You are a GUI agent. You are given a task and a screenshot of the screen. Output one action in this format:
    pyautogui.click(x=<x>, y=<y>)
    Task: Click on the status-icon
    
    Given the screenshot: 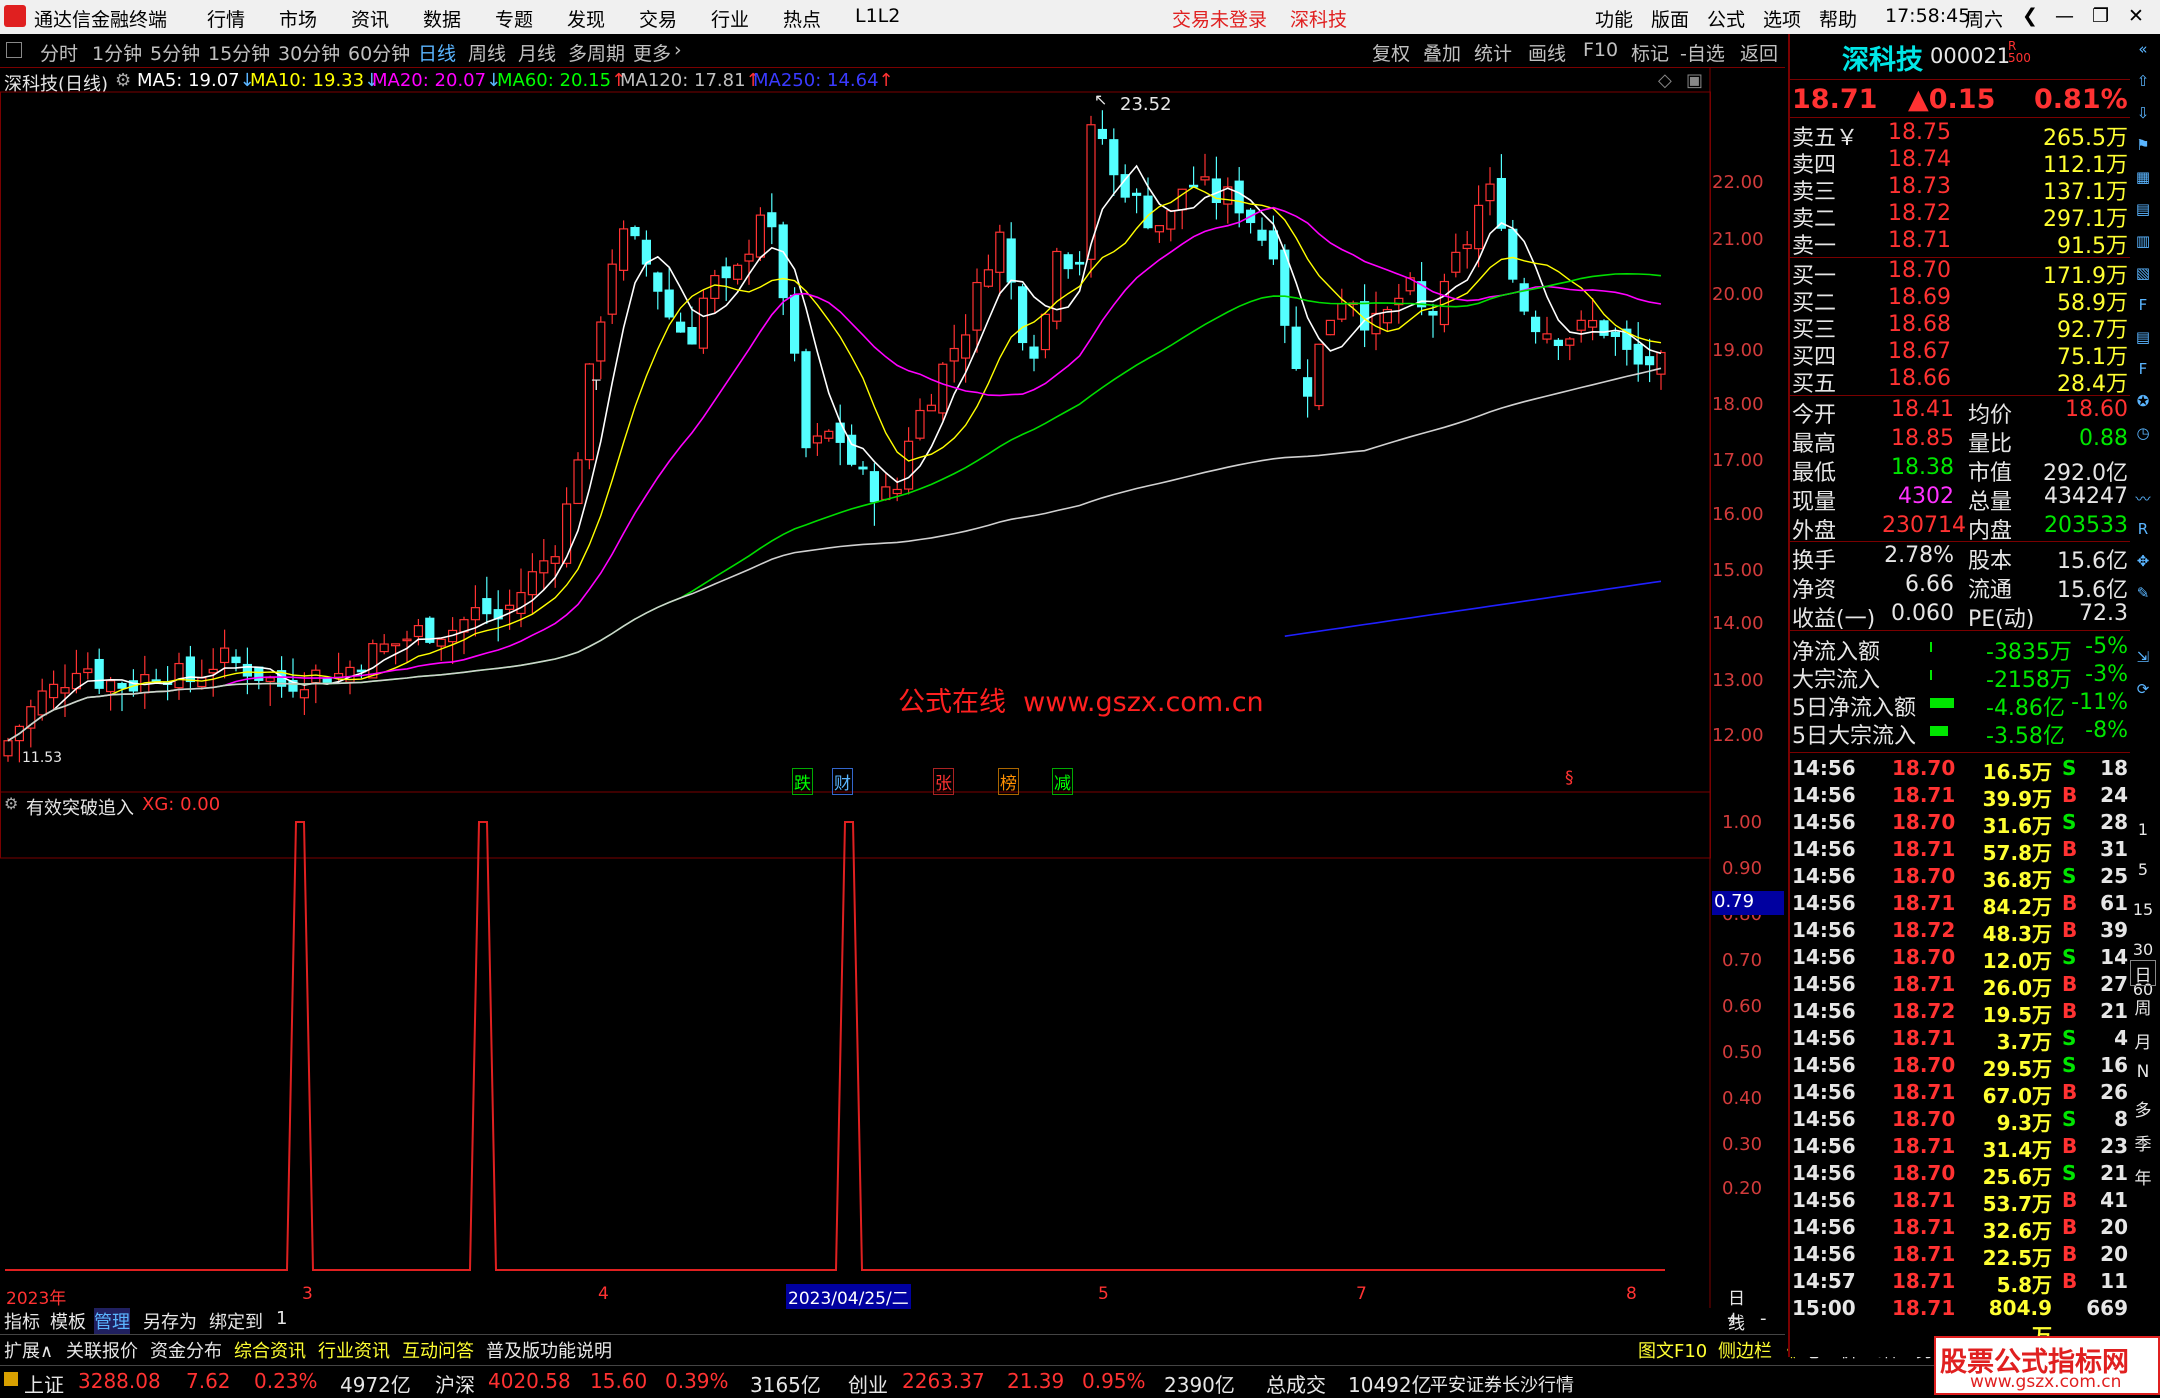 What is the action you would take?
    pyautogui.click(x=11, y=1379)
    